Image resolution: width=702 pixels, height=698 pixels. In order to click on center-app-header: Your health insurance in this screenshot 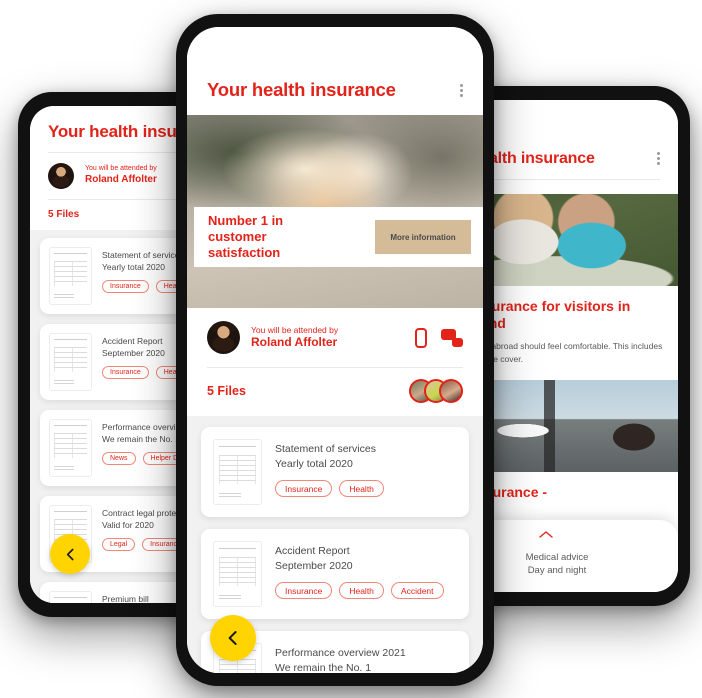, I will do `click(335, 71)`.